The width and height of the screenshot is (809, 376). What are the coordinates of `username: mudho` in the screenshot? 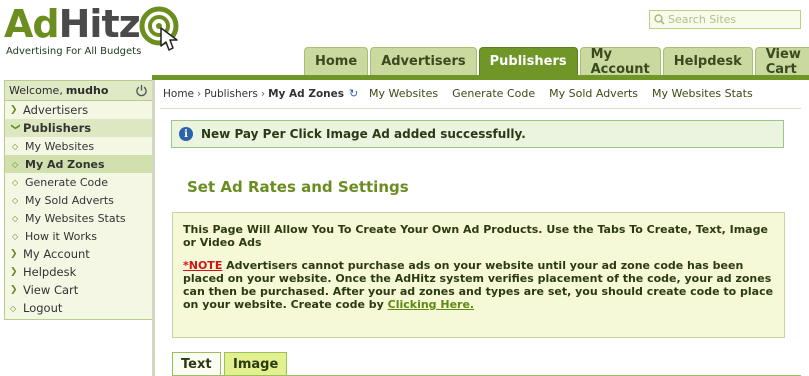 It's located at (87, 90).